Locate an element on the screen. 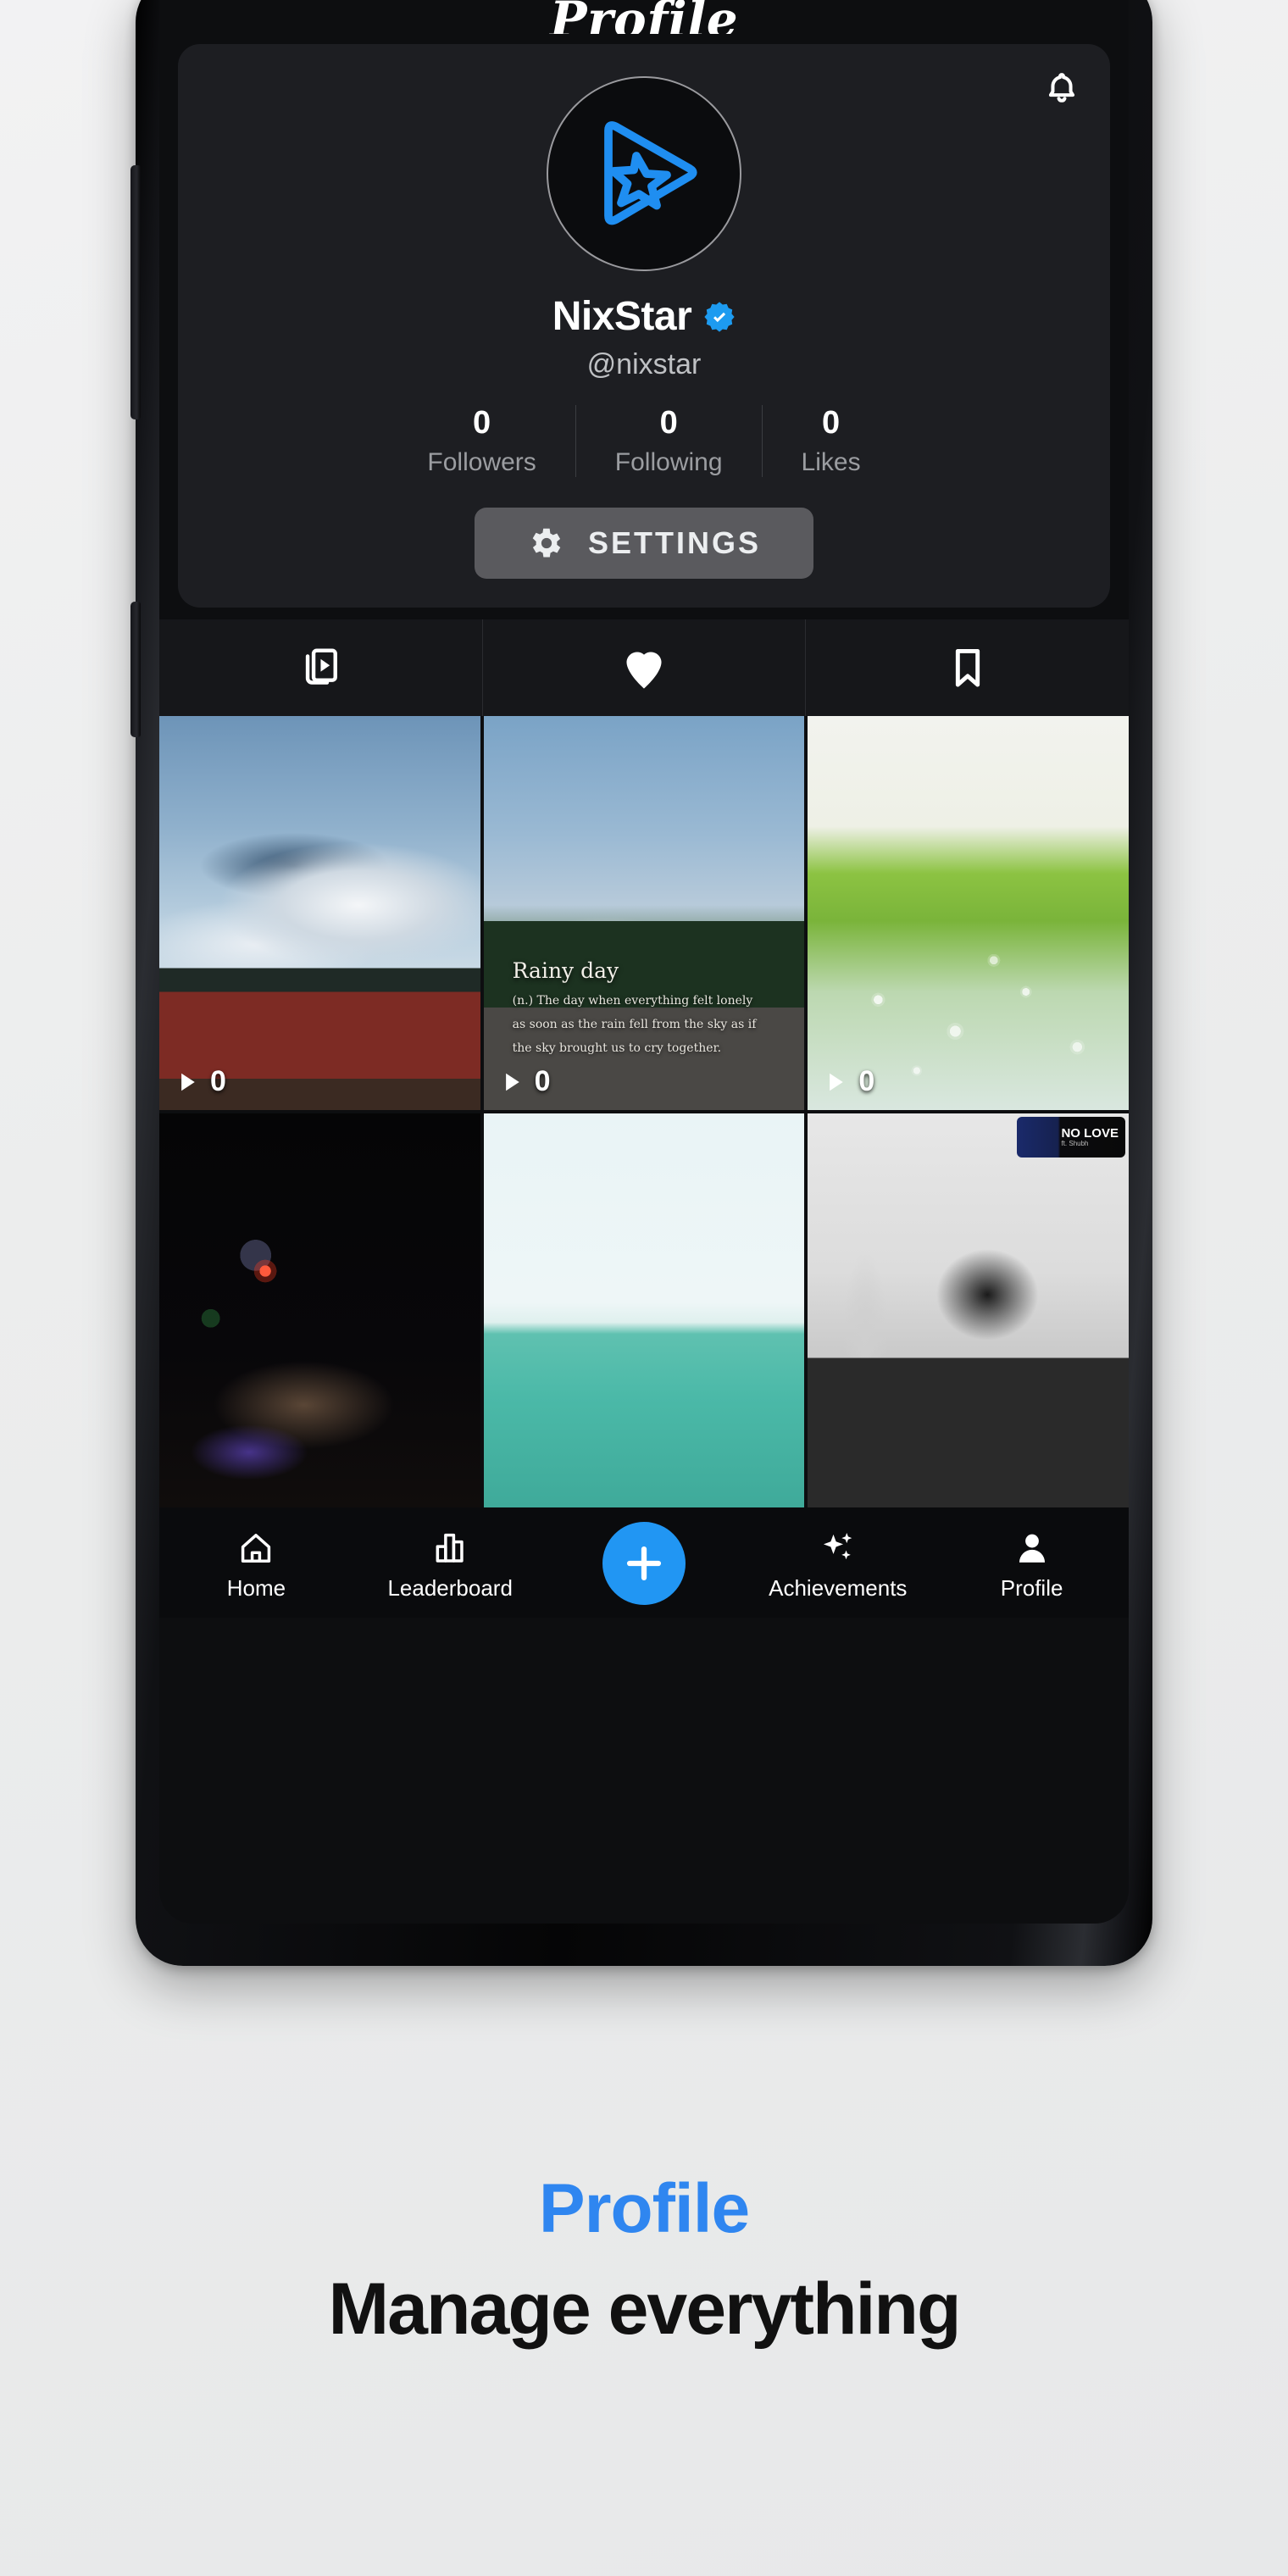 Image resolution: width=1288 pixels, height=2576 pixels. video-library-icon is located at coordinates (322, 666).